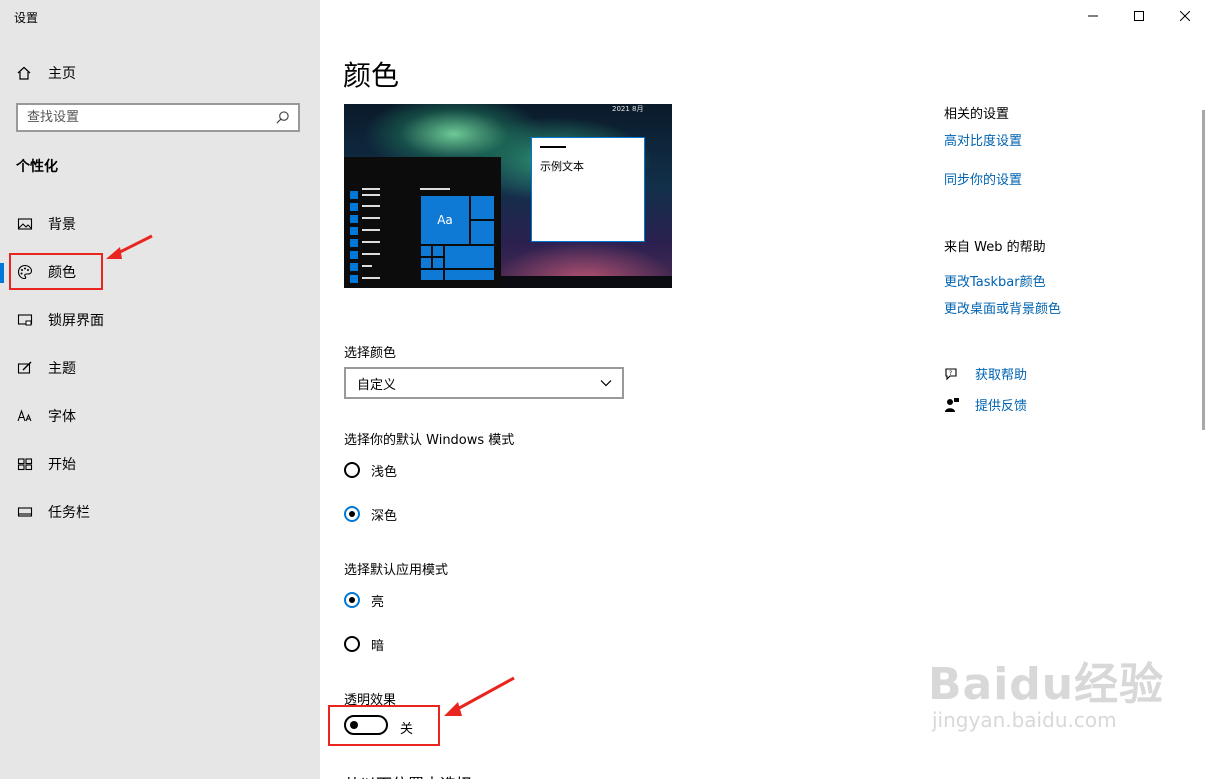 The width and height of the screenshot is (1208, 779). I want to click on close-icon, so click(1185, 16).